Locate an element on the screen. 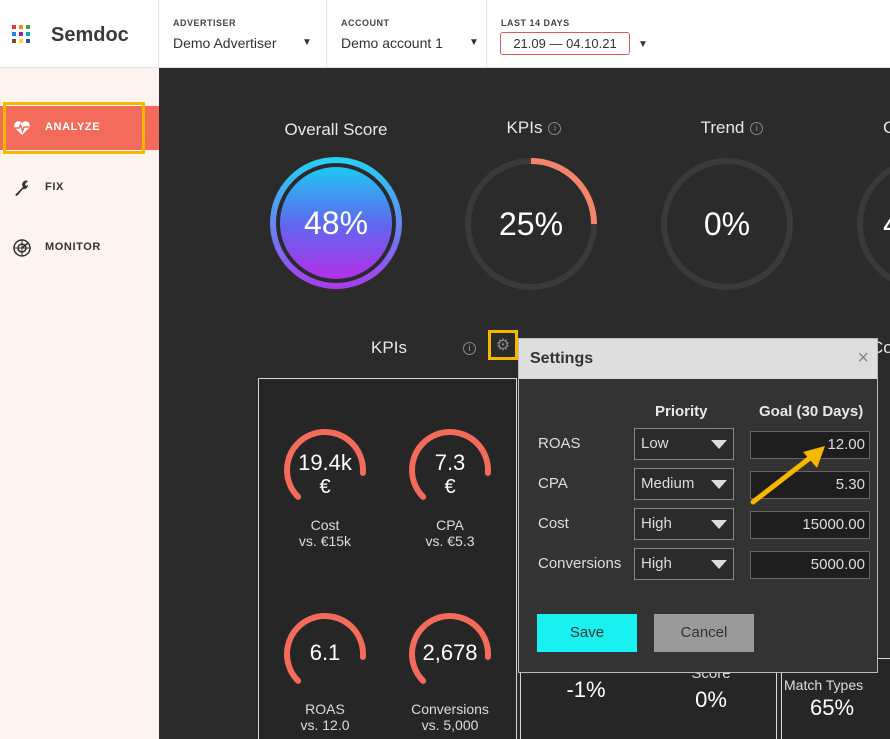 The width and height of the screenshot is (890, 739). wrench-icon is located at coordinates (22, 188).